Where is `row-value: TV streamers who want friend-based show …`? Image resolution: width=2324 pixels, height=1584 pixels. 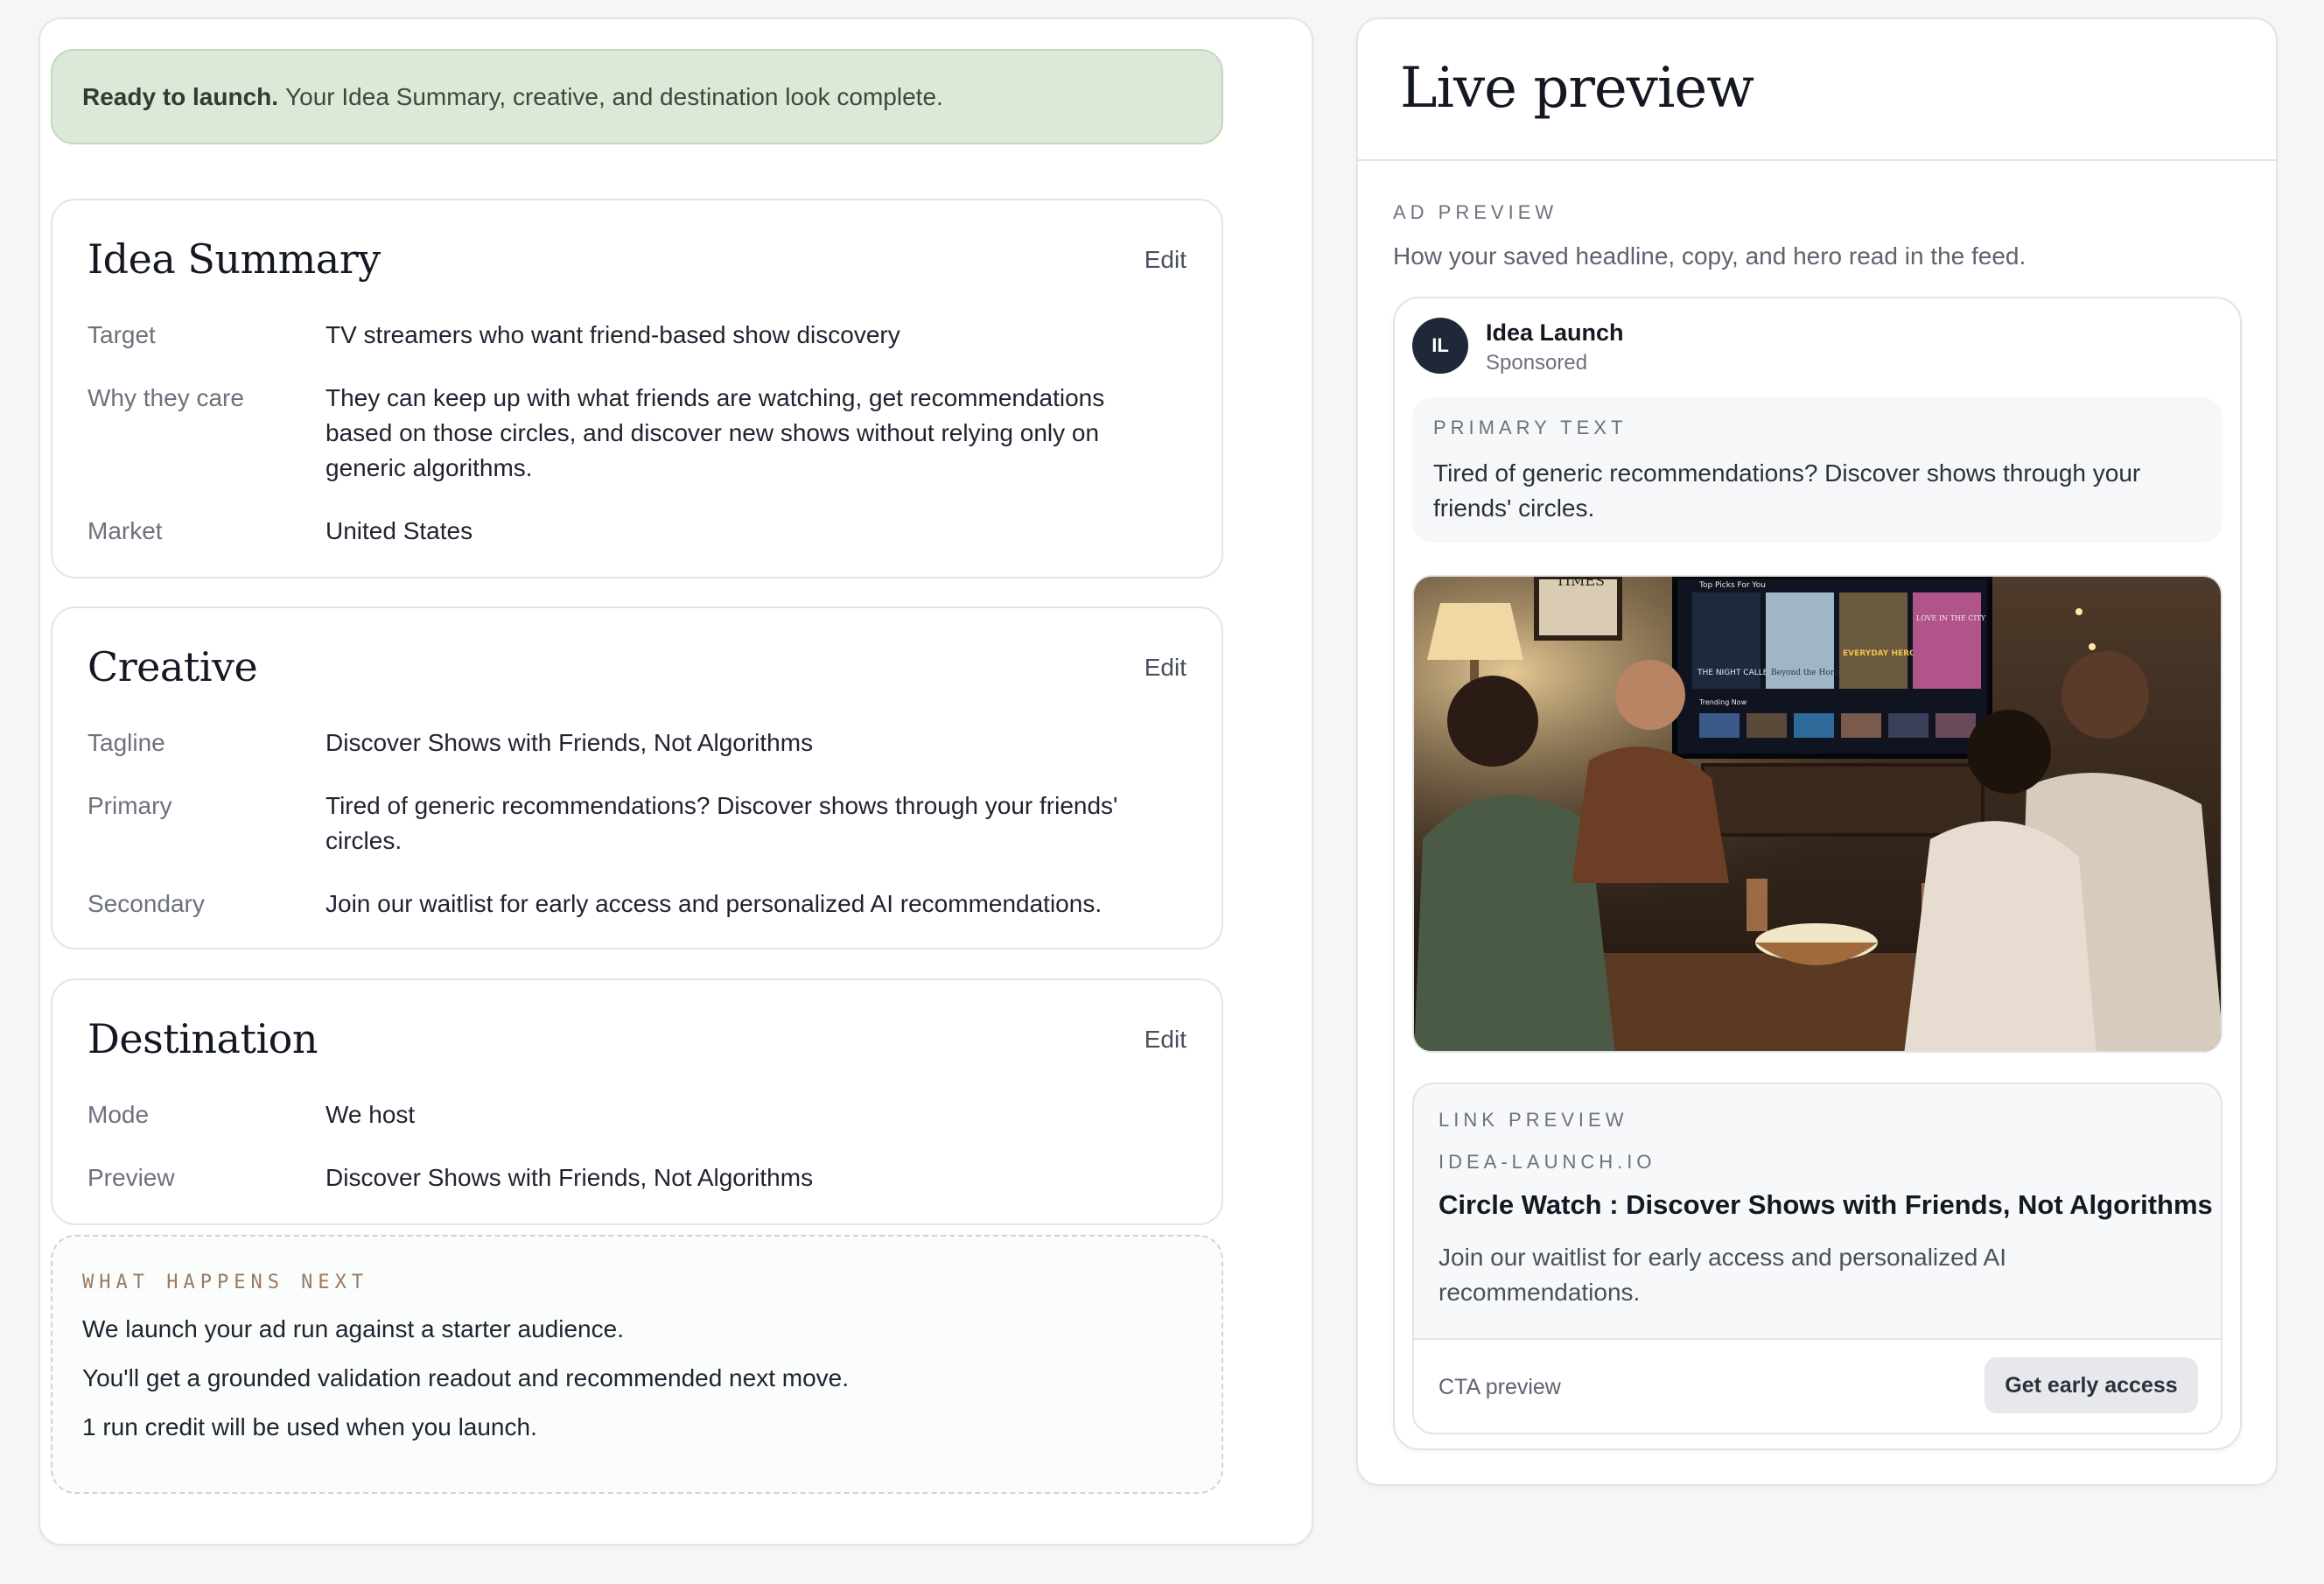 row-value: TV streamers who want friend-based show … is located at coordinates (613, 335).